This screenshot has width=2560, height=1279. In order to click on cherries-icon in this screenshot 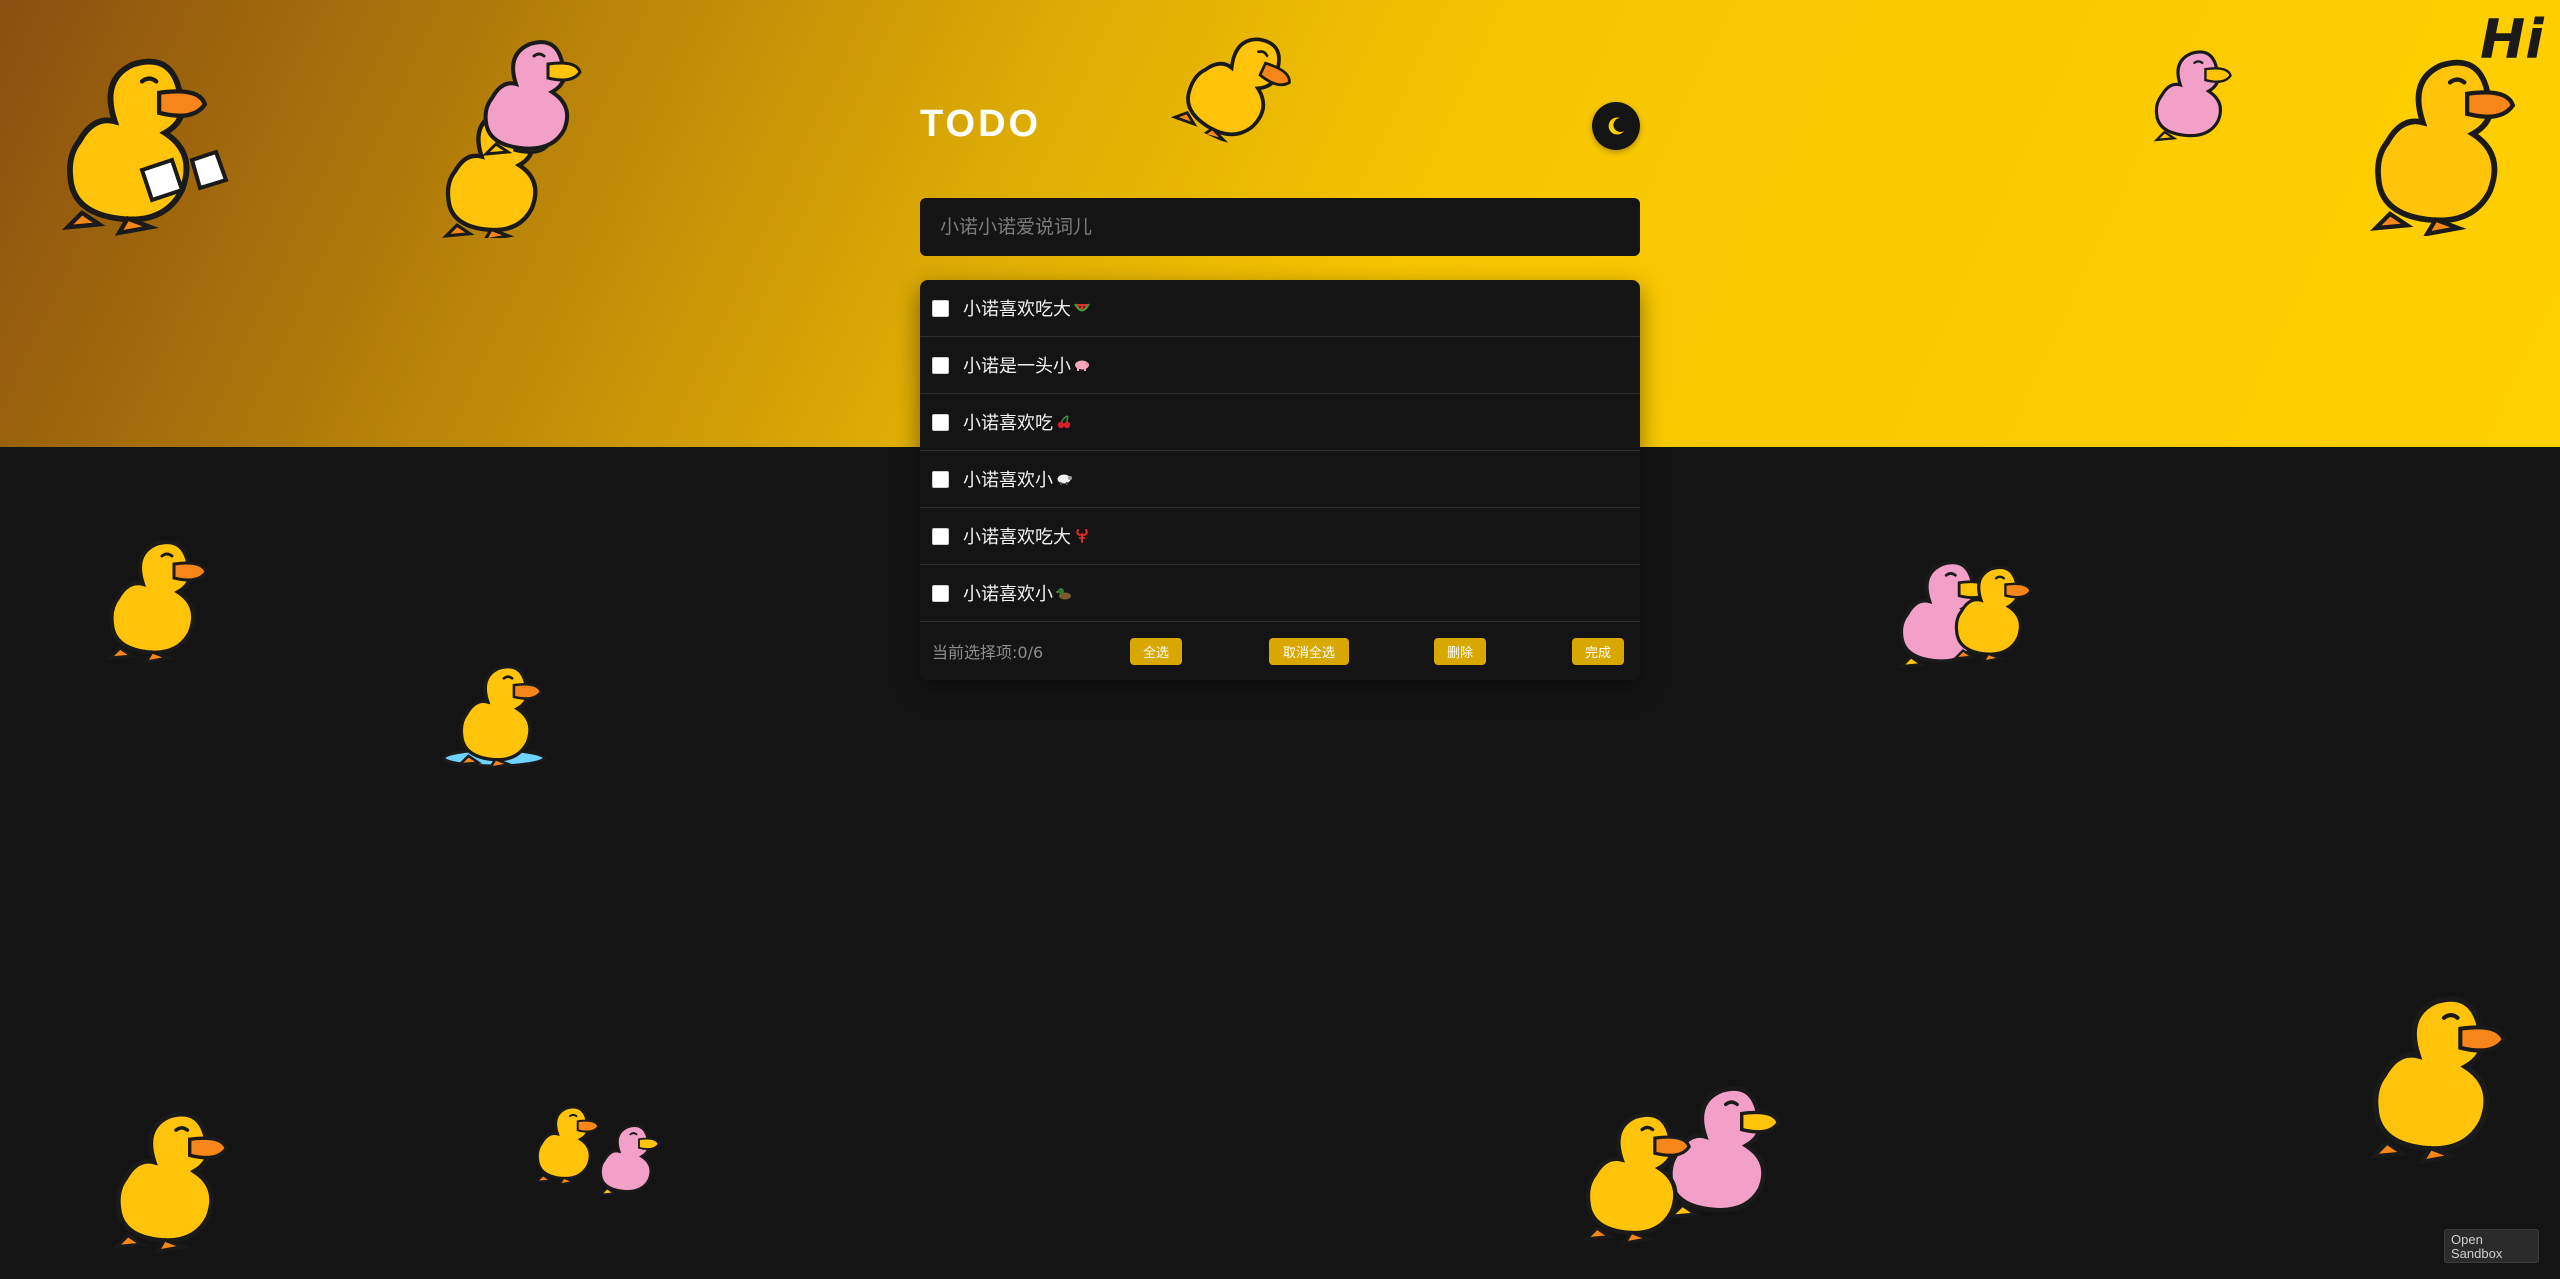, I will do `click(1064, 422)`.